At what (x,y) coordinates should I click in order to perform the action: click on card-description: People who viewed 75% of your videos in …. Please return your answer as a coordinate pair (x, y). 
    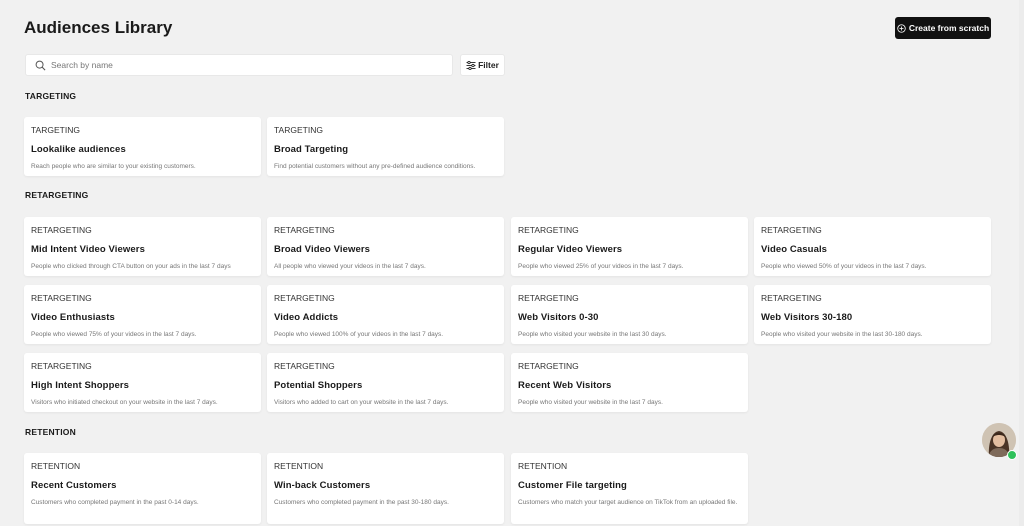
    Looking at the image, I should click on (114, 334).